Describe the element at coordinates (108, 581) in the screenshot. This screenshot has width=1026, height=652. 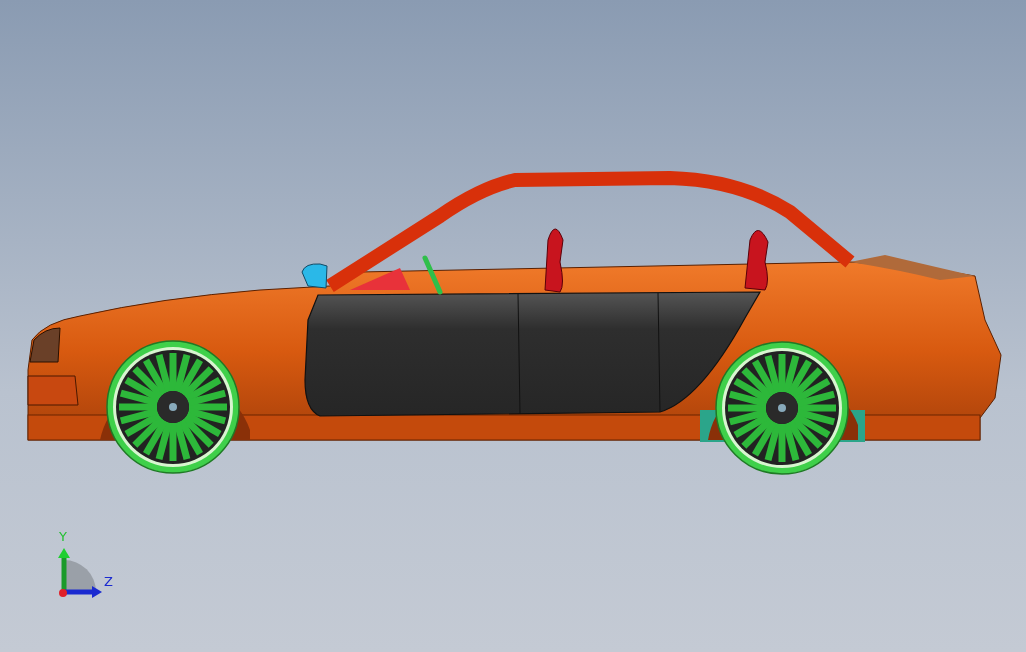
I see `z-axis-label: Z` at that location.